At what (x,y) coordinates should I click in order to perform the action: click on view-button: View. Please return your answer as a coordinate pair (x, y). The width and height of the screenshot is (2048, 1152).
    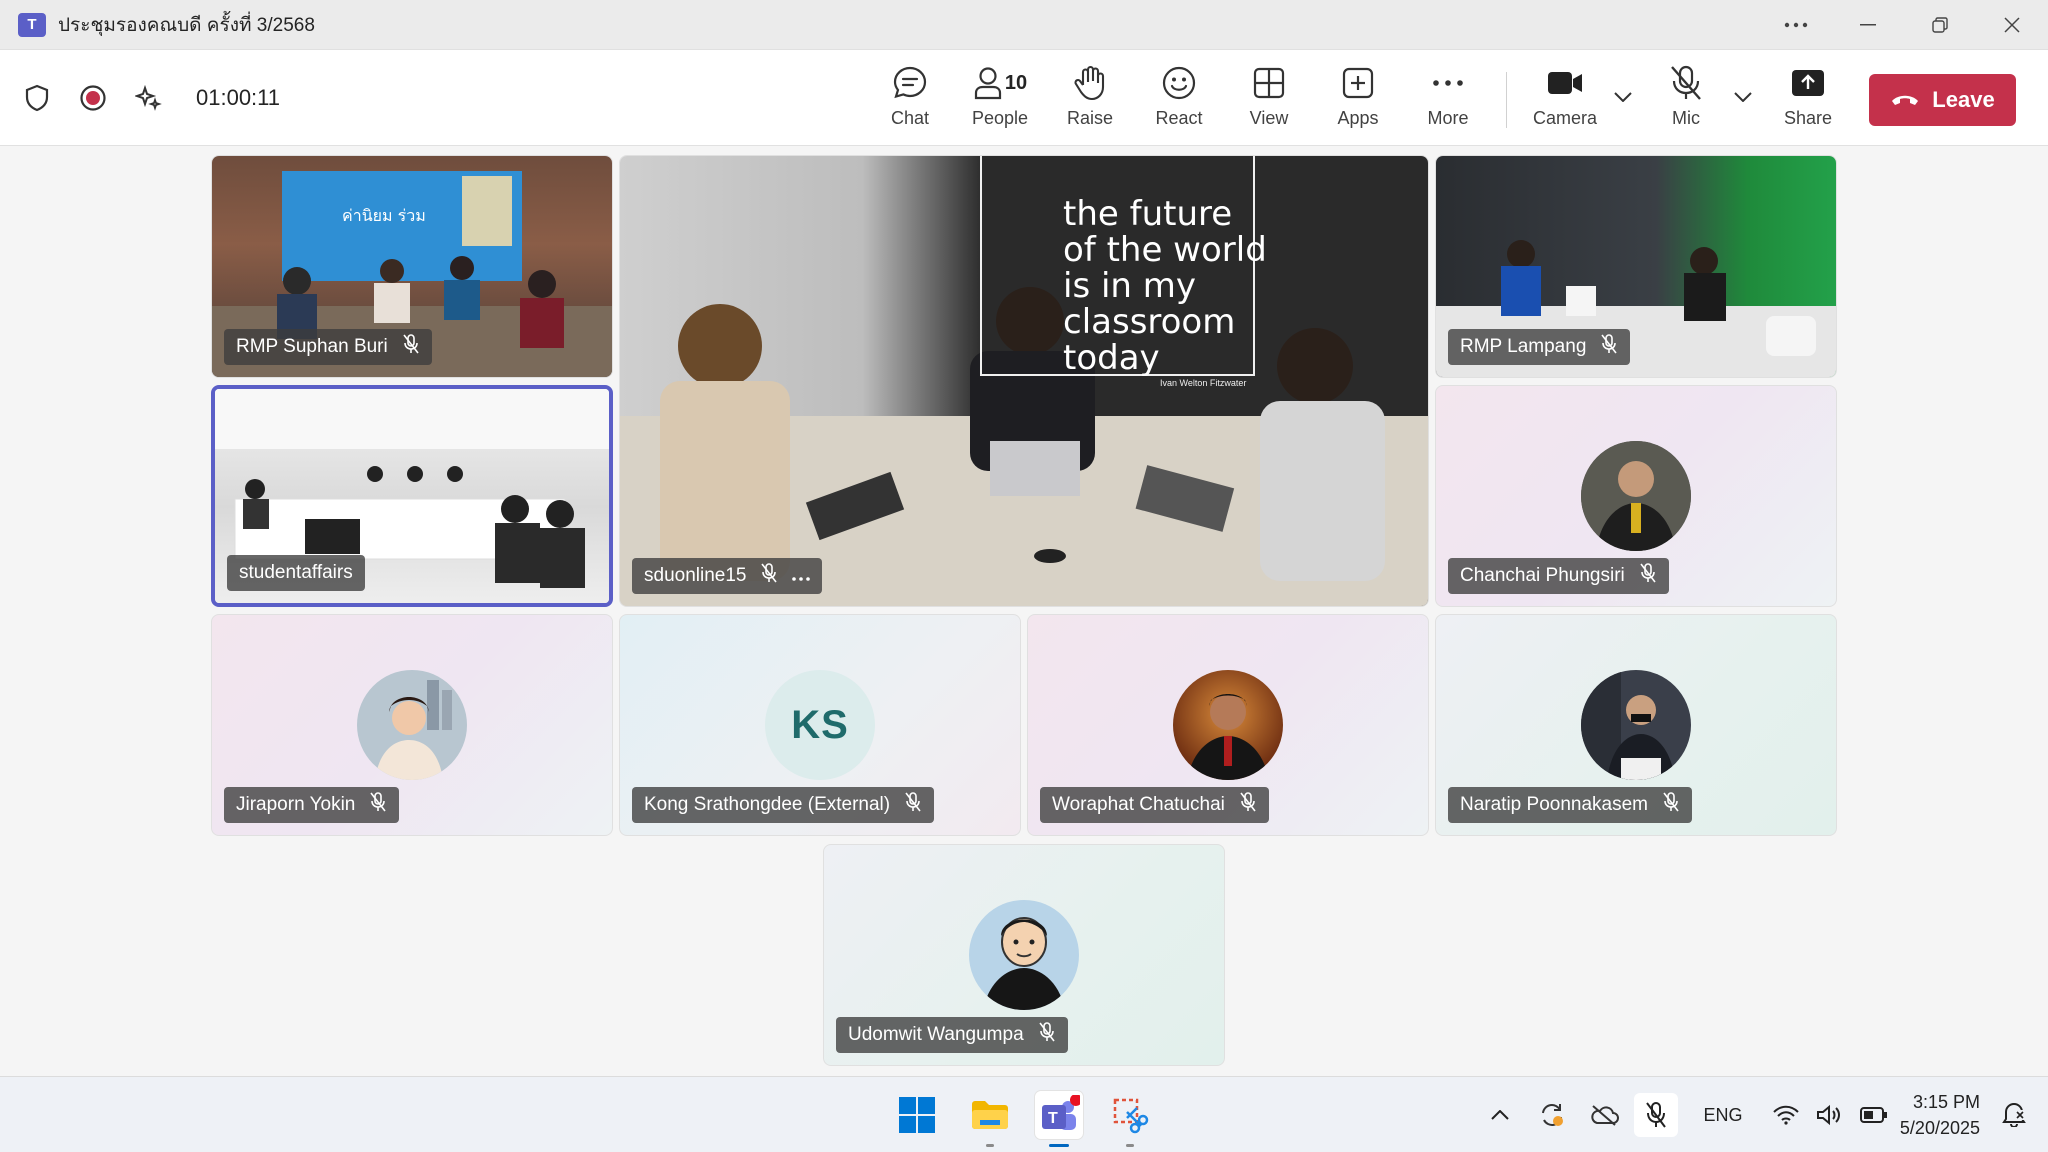
    Looking at the image, I should click on (1269, 99).